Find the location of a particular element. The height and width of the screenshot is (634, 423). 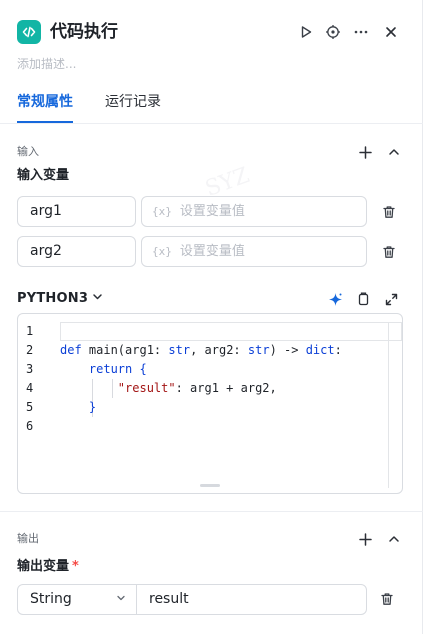

close-icon is located at coordinates (391, 32).